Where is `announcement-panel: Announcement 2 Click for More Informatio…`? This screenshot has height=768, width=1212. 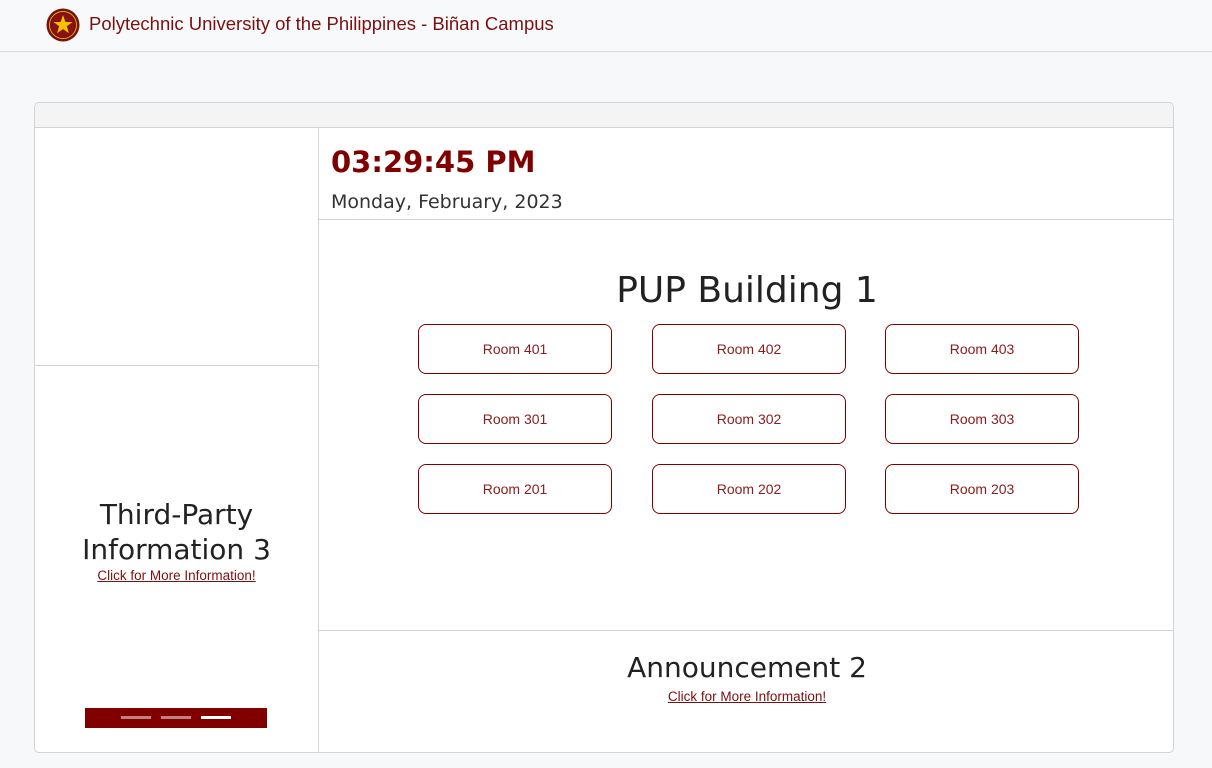 announcement-panel: Announcement 2 Click for More Informatio… is located at coordinates (746, 691).